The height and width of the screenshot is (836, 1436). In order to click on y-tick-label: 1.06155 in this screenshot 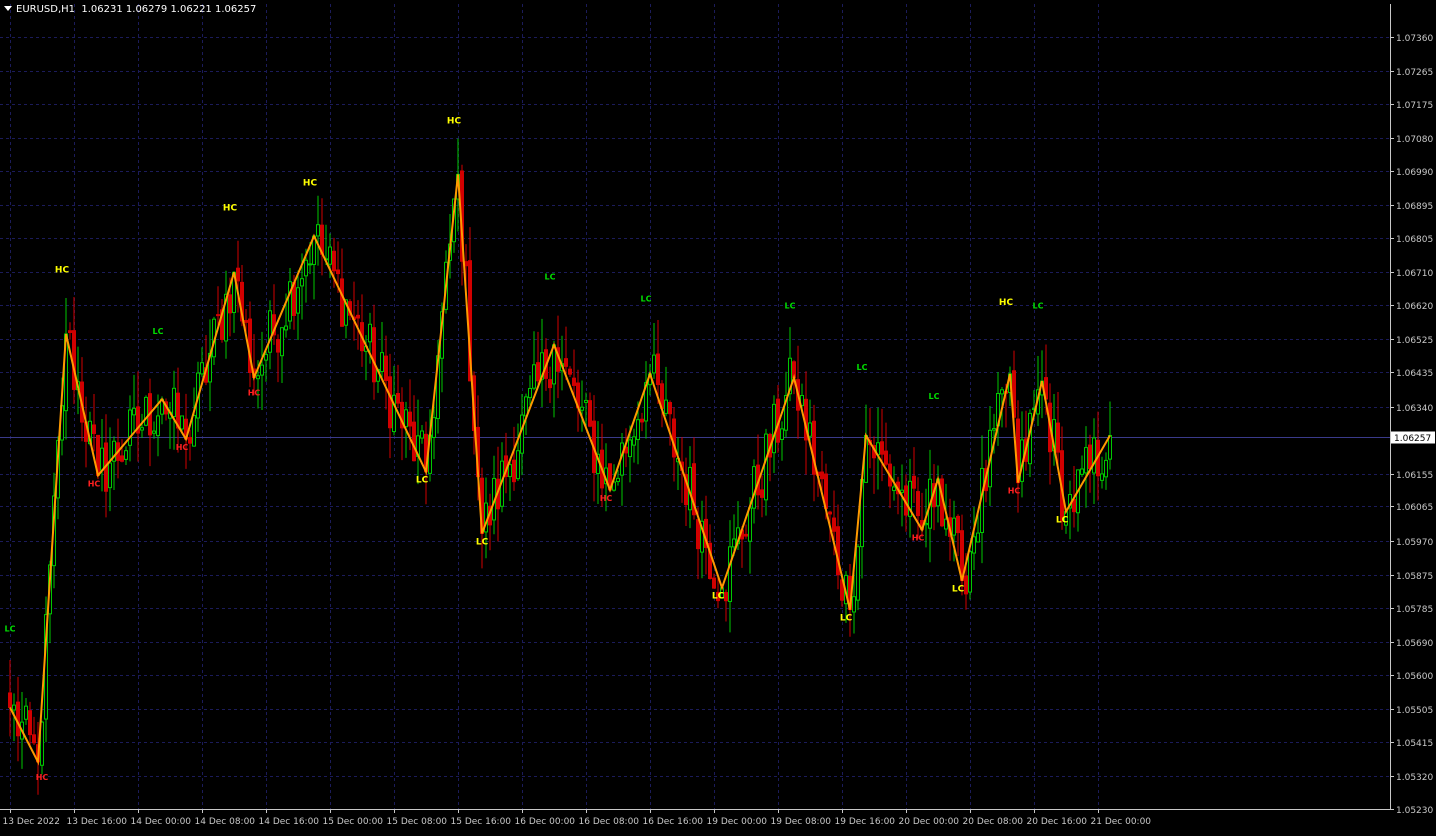, I will do `click(1414, 476)`.